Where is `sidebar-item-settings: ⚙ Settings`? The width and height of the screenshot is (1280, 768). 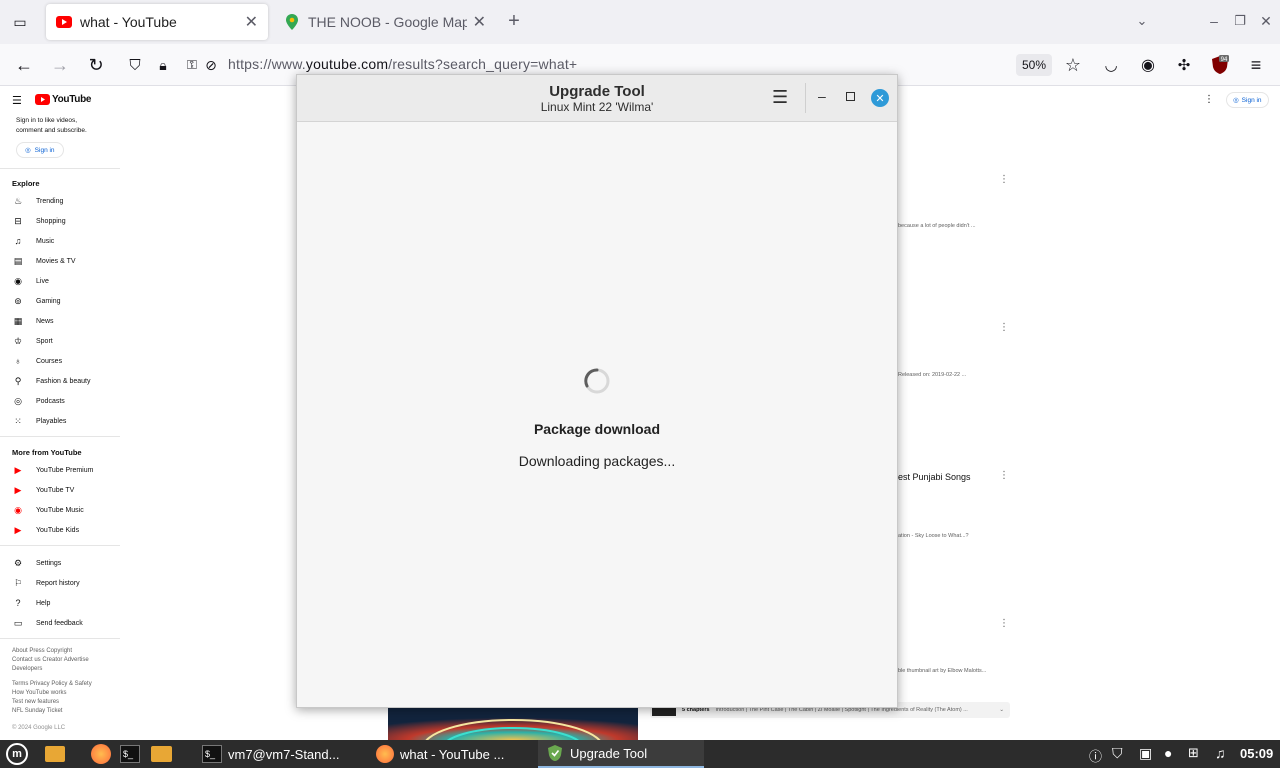 sidebar-item-settings: ⚙ Settings is located at coordinates (36, 563).